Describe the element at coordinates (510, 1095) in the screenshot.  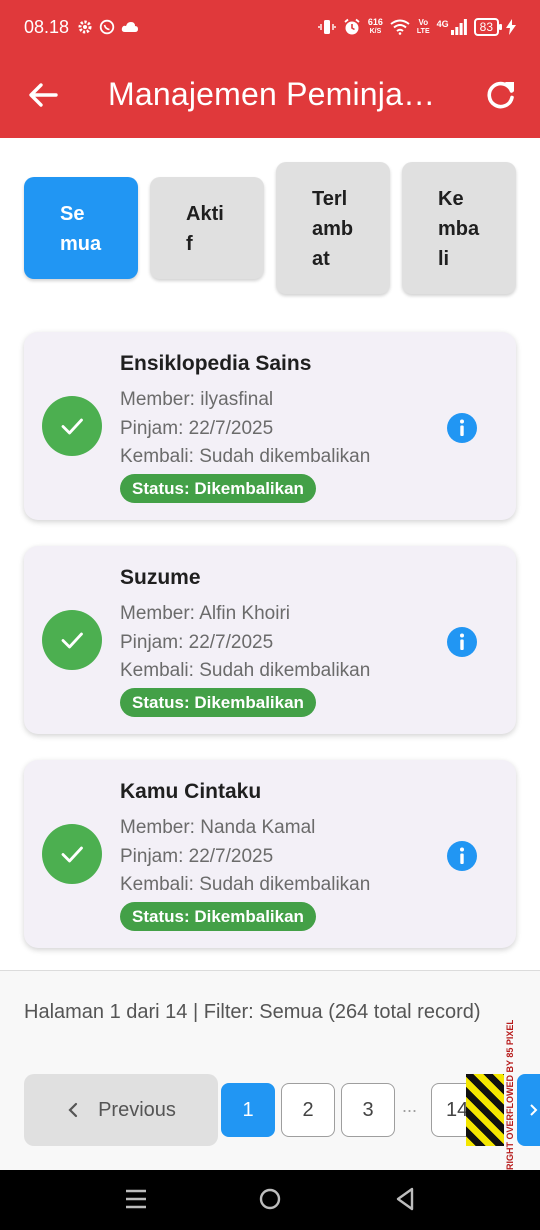
I see `overflow-warning-label: RIGHT OVERFLOWED BY 85 PIXELS` at that location.